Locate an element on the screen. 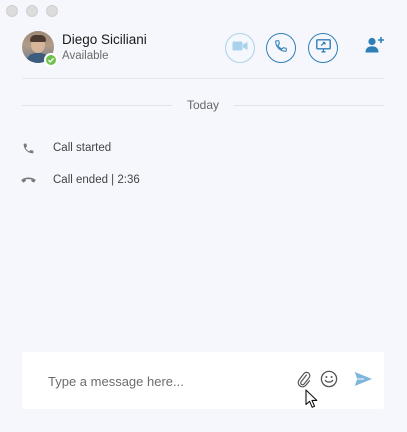  video-call-button is located at coordinates (240, 48).